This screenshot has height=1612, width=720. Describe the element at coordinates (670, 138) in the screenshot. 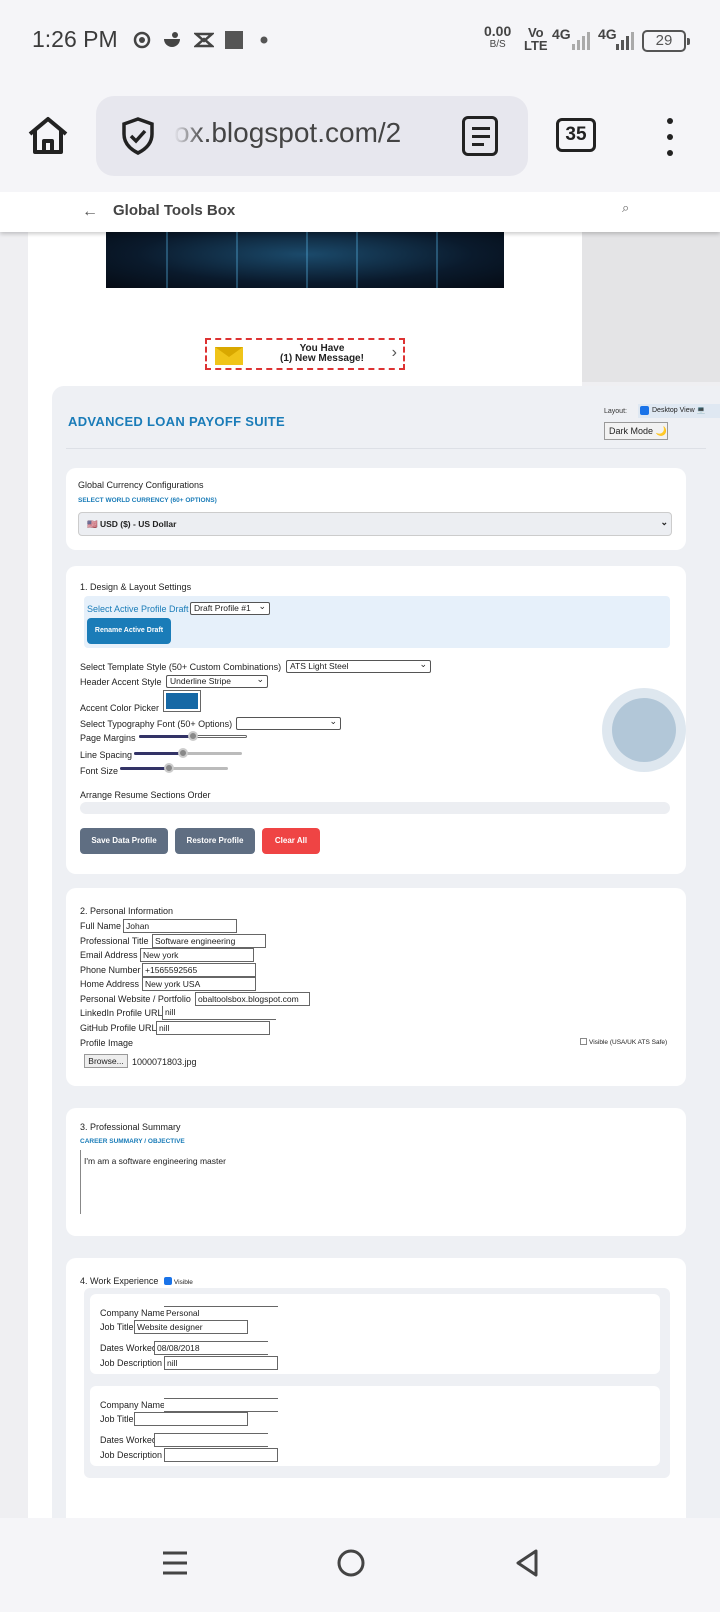

I see `menu-icon` at that location.